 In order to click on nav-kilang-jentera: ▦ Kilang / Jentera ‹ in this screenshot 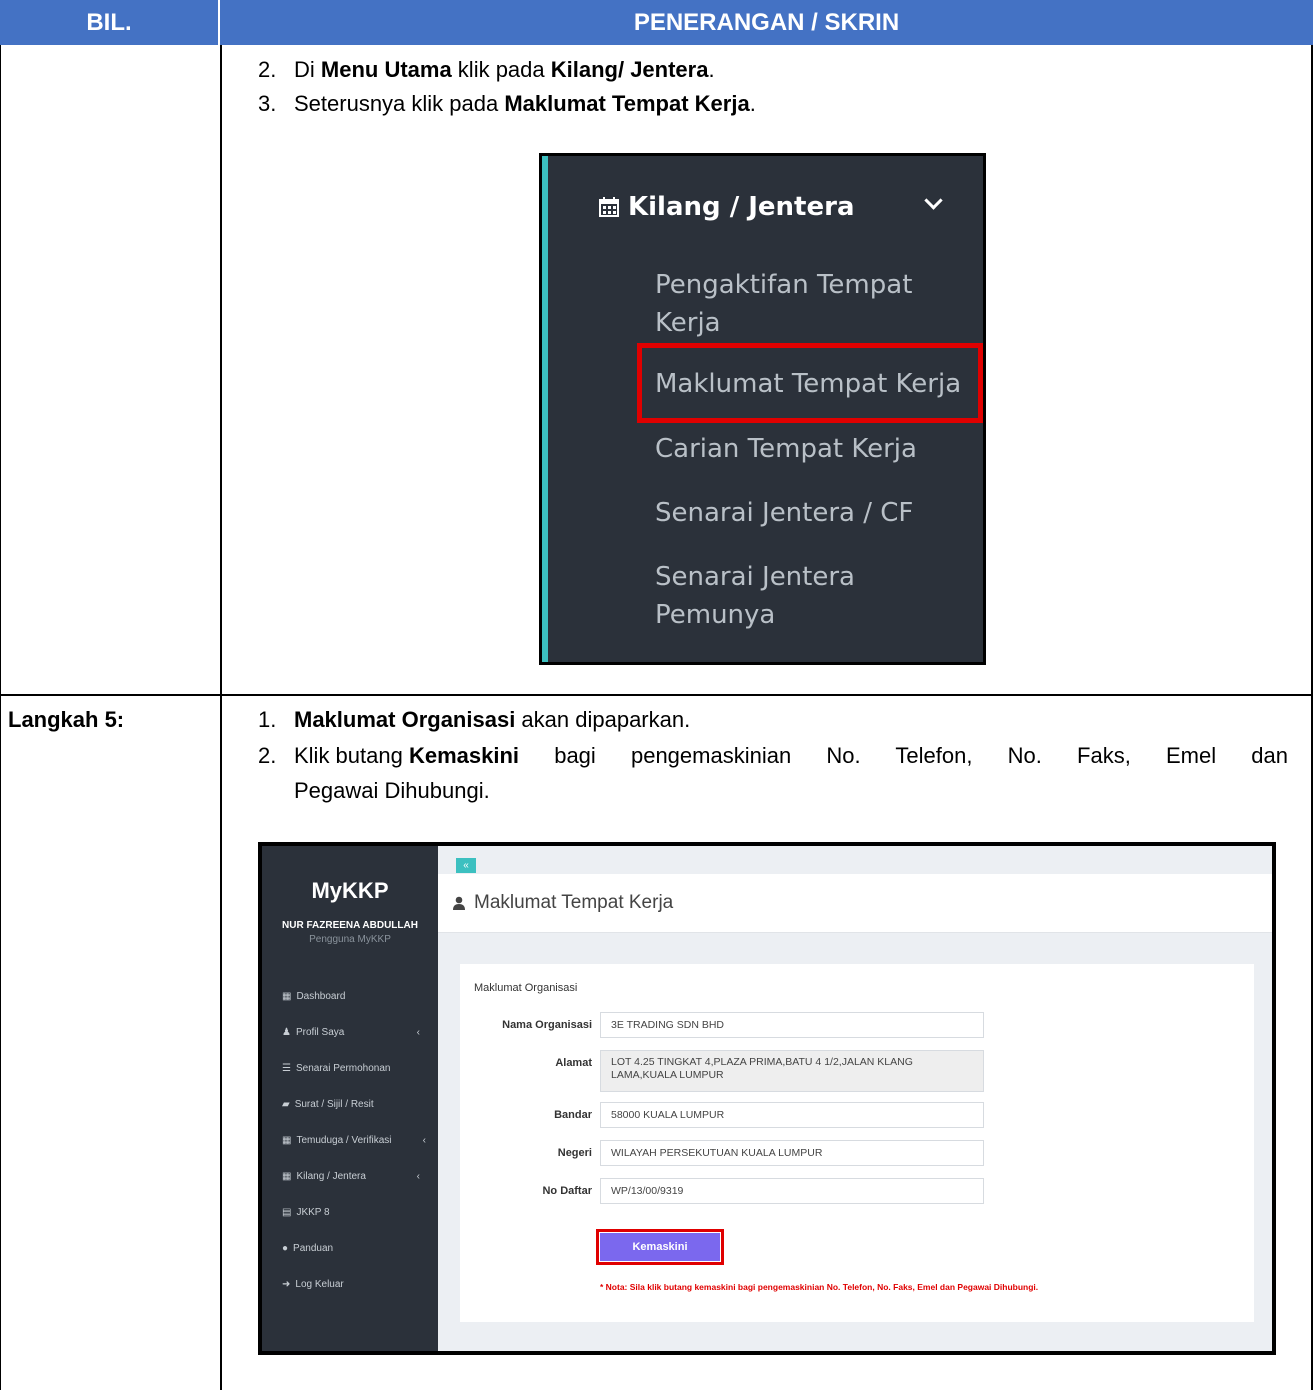, I will do `click(357, 1176)`.